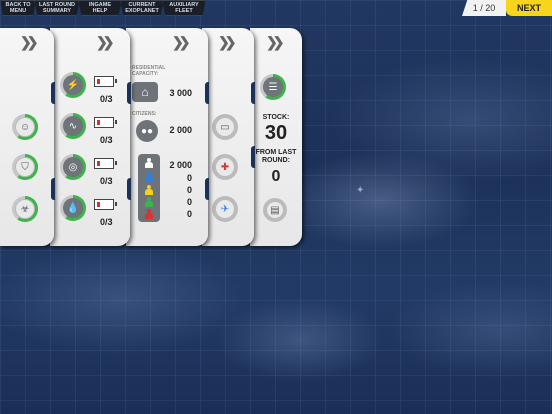  What do you see at coordinates (90, 137) in the screenshot?
I see `resources-panel: ❯❯ ⚡ 0/3 ∿ 0/3 ◎ 0/3 💧 0/3` at bounding box center [90, 137].